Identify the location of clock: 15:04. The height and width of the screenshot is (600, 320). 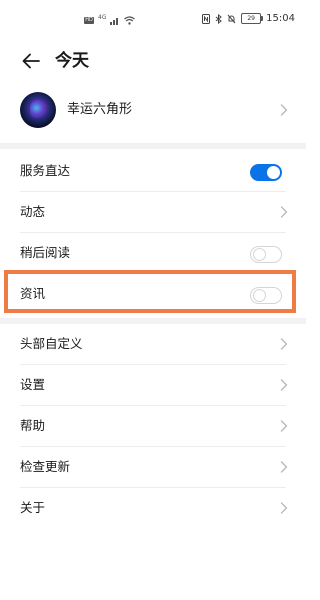
(280, 18).